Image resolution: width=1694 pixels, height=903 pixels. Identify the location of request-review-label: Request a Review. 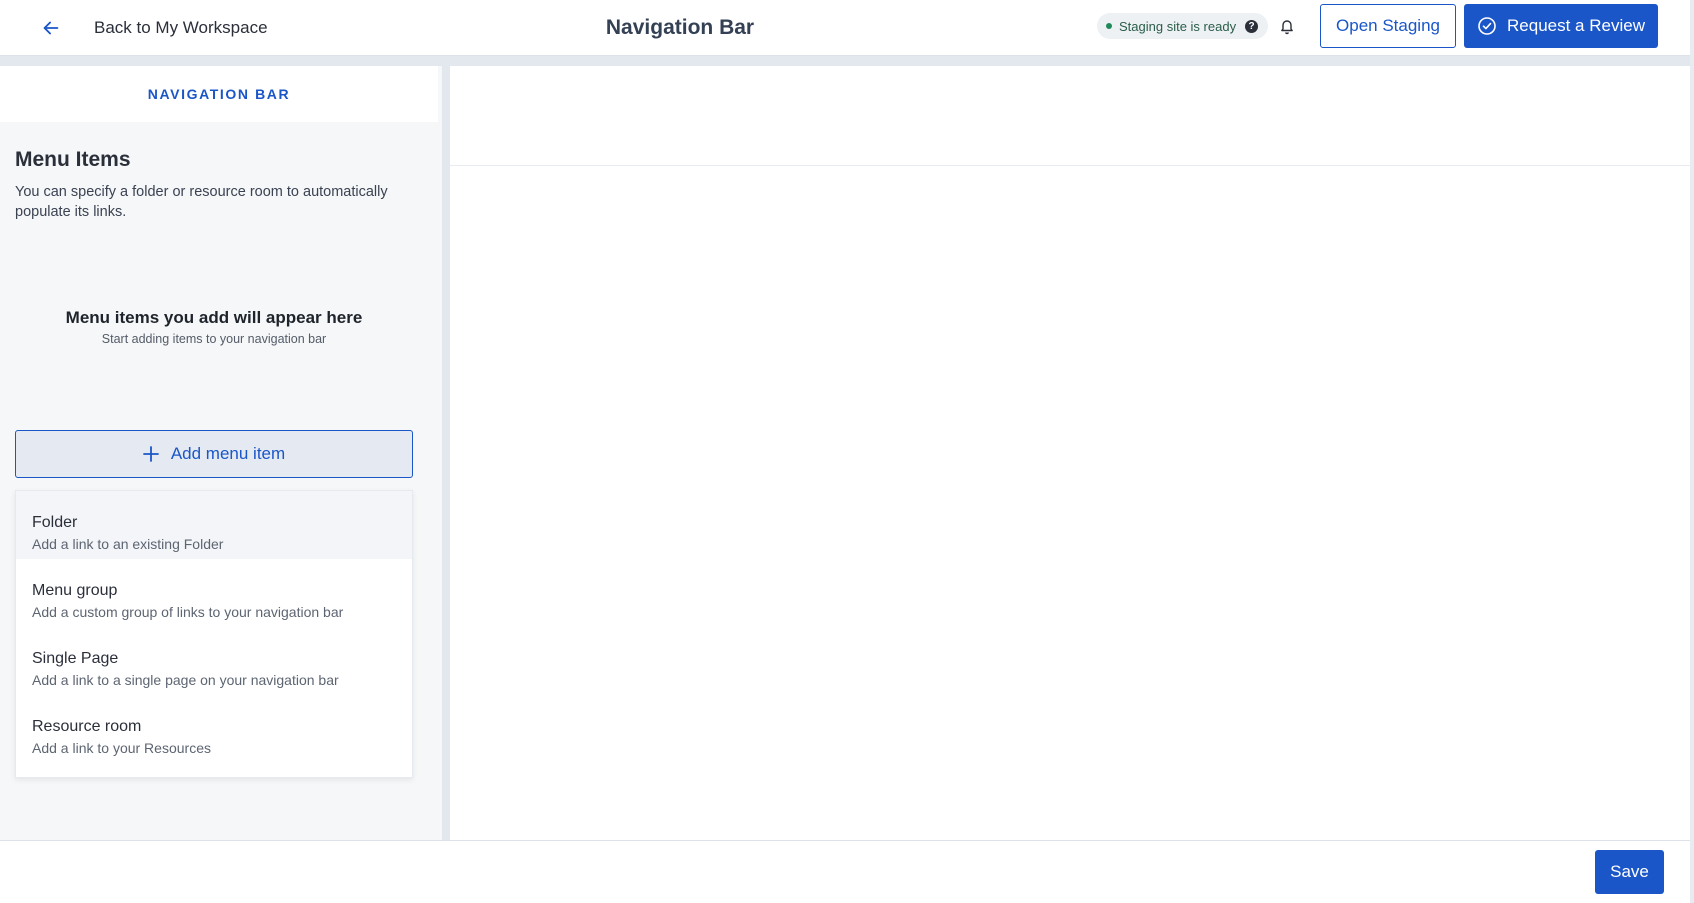
(1576, 25).